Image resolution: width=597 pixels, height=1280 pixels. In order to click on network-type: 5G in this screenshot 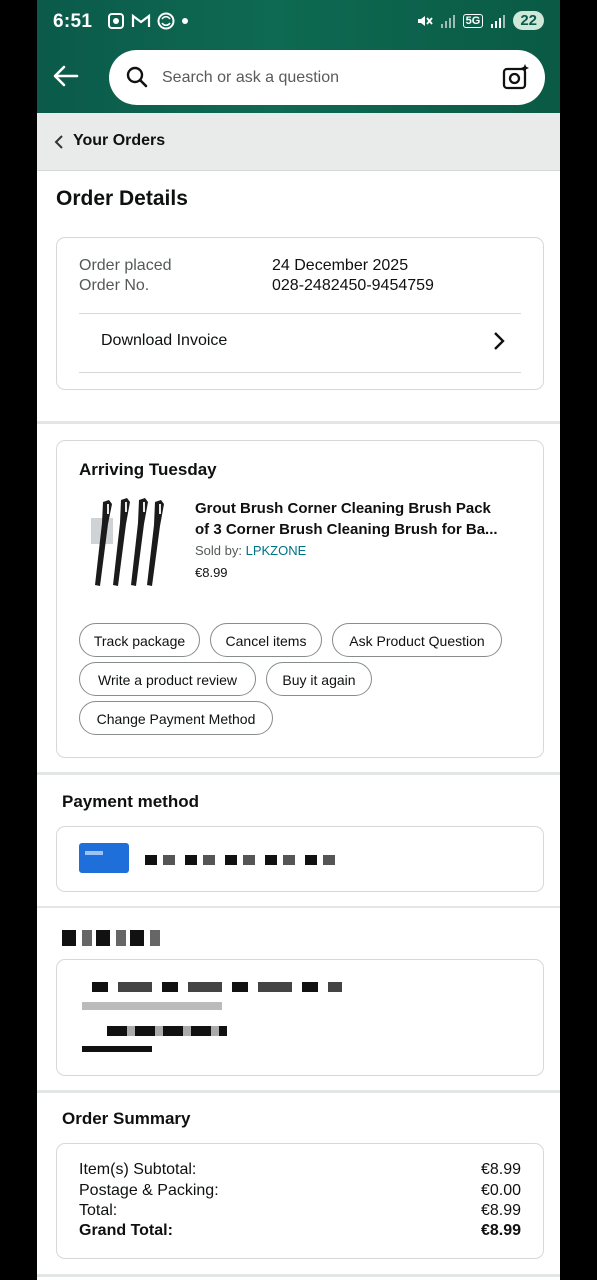, I will do `click(473, 20)`.